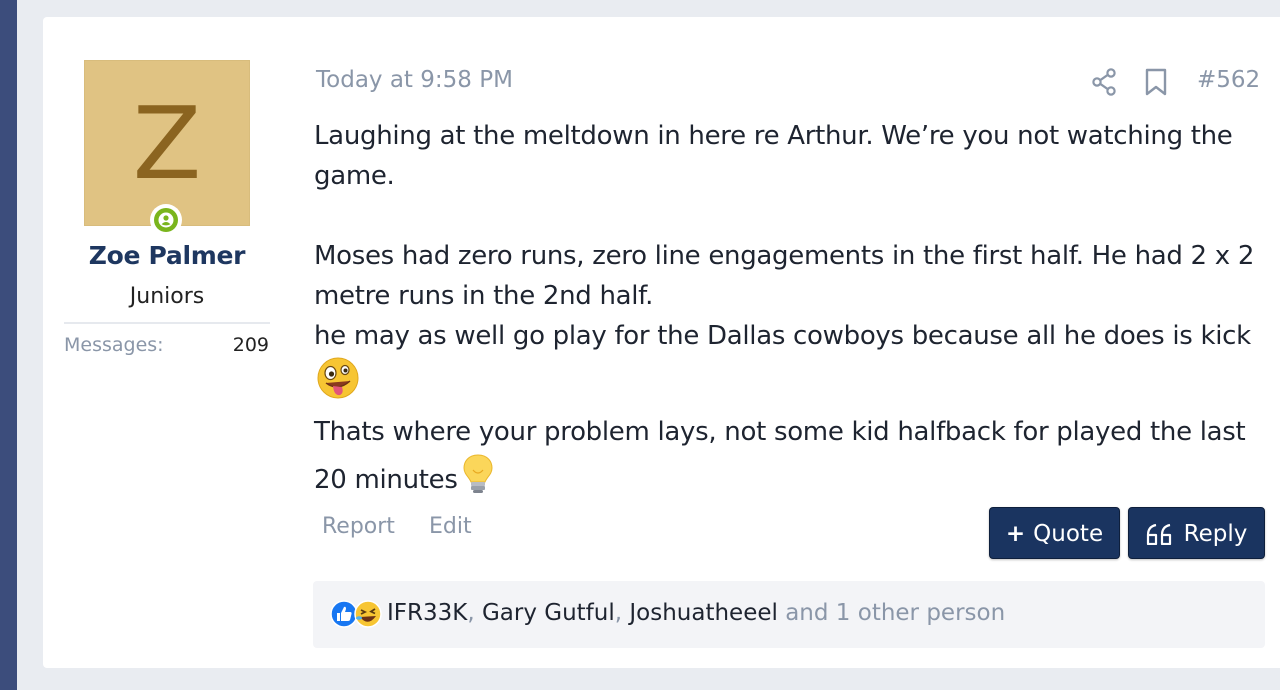 This screenshot has width=1280, height=690. What do you see at coordinates (167, 296) in the screenshot?
I see `user-title: Juniors` at bounding box center [167, 296].